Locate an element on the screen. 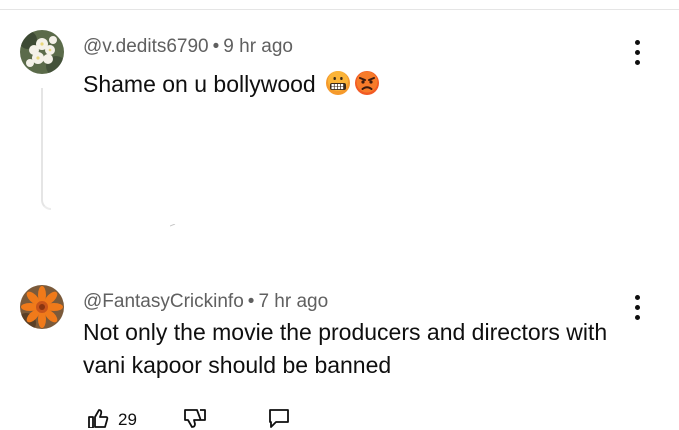 The width and height of the screenshot is (679, 430). grimacing-face-emoji is located at coordinates (338, 83).